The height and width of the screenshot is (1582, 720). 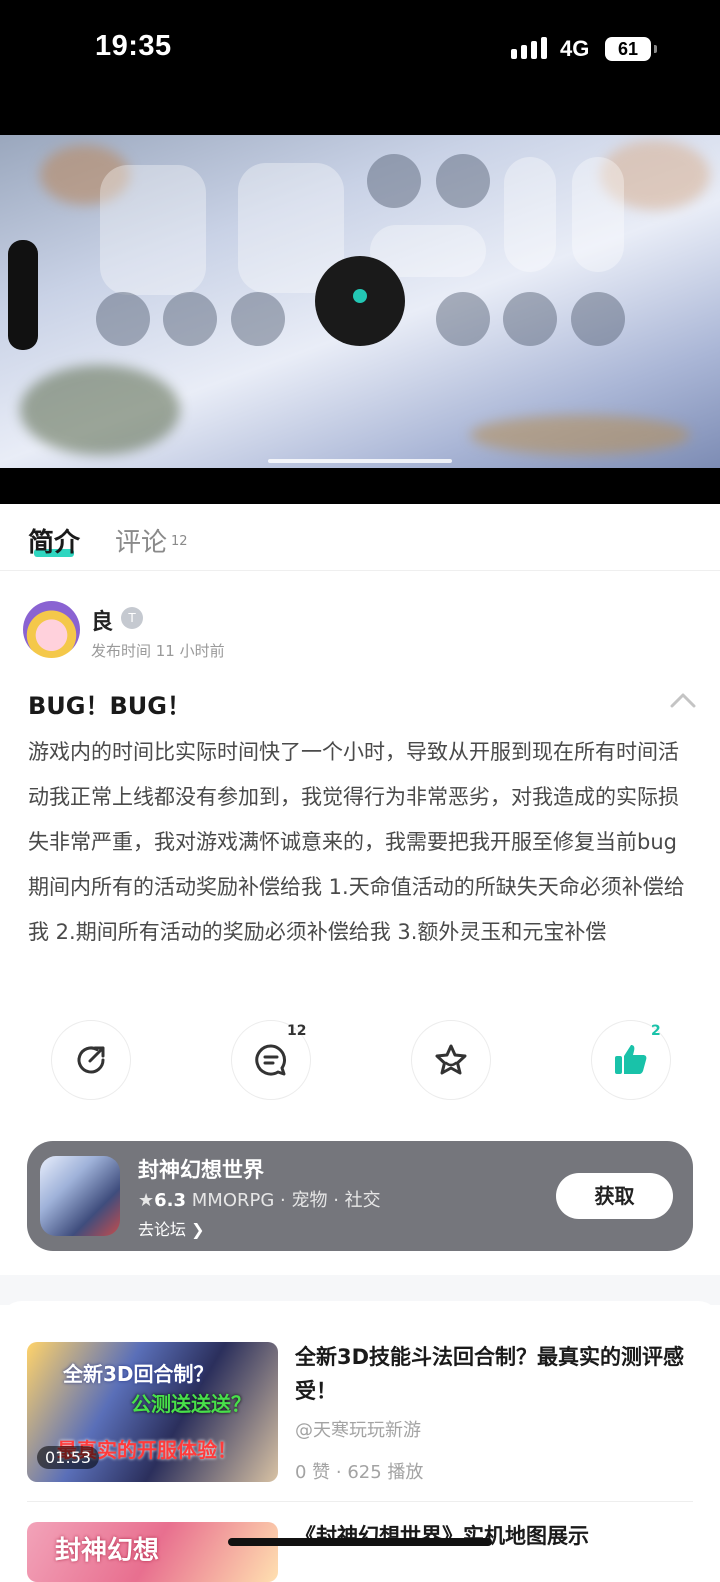 I want to click on share-button, so click(x=91, y=1060).